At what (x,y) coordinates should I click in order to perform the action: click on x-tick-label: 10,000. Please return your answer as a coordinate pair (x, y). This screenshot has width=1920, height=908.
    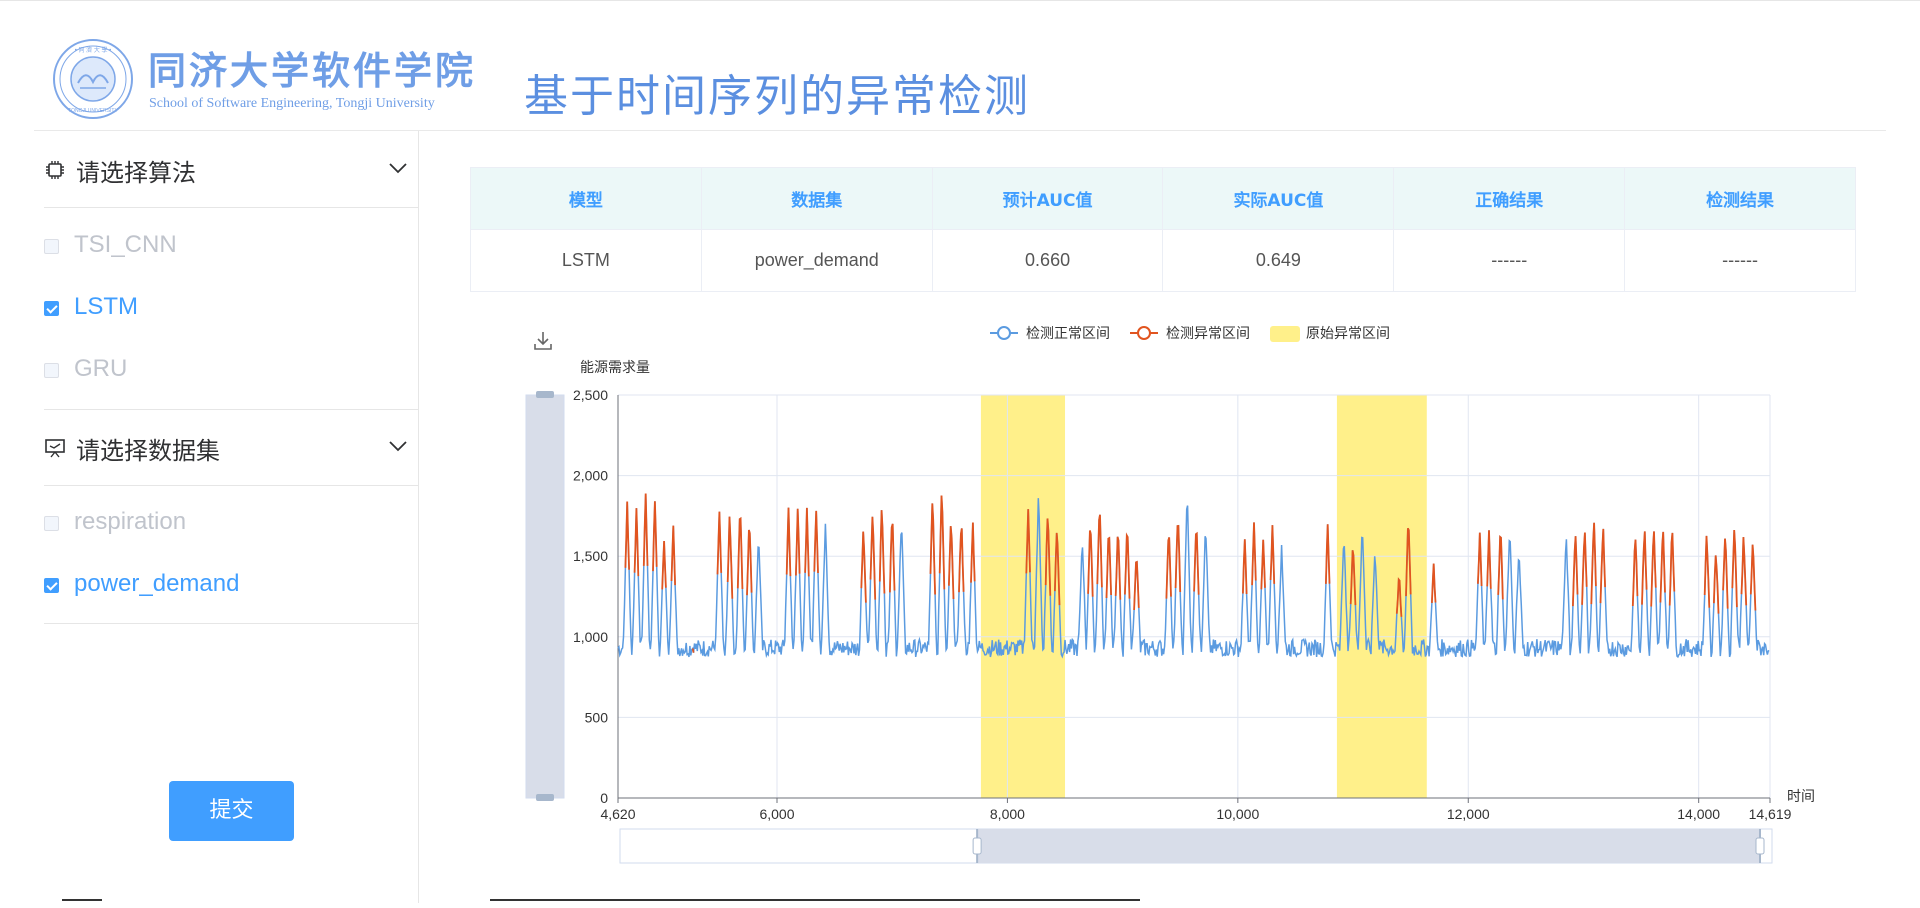
    Looking at the image, I should click on (1237, 814).